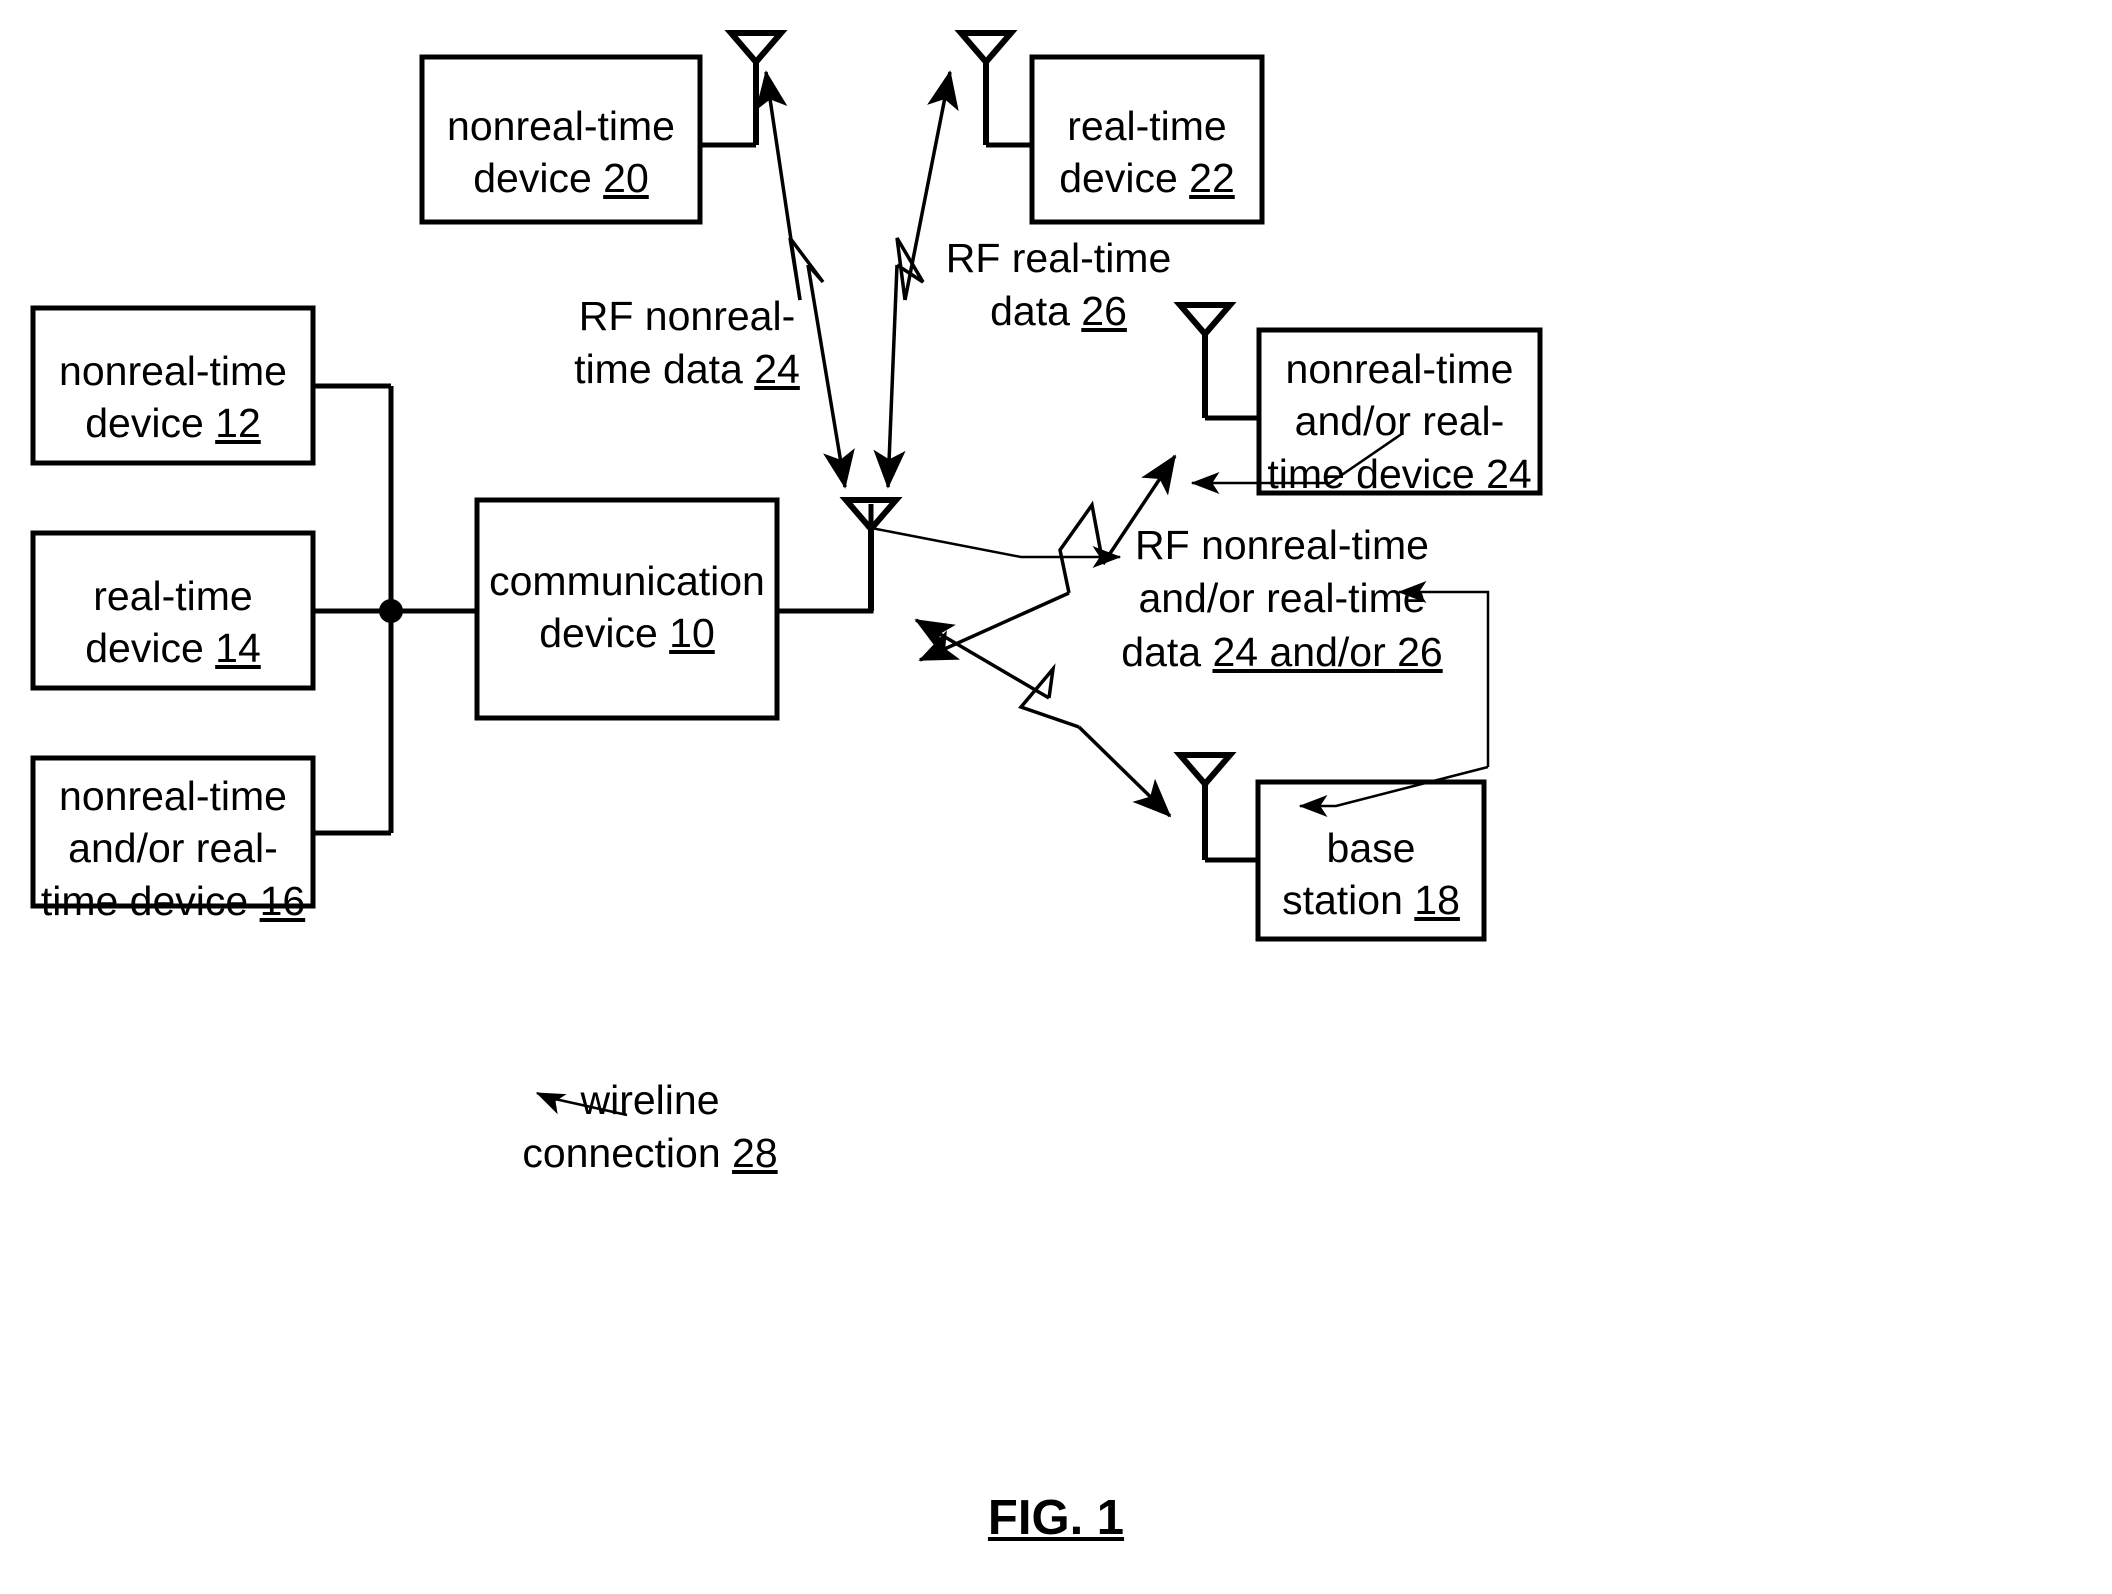 This screenshot has height=1594, width=2112. What do you see at coordinates (1104, 311) in the screenshot?
I see `reference-numeral: 26` at bounding box center [1104, 311].